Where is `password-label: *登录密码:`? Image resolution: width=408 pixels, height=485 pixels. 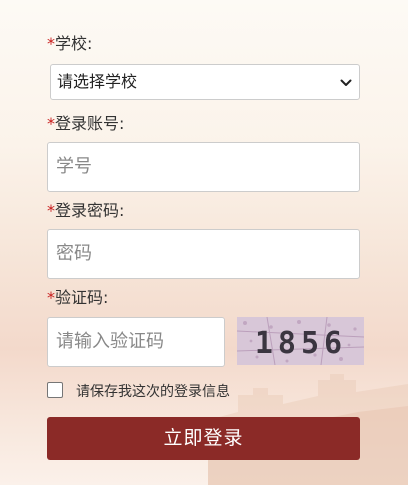
password-label: *登录密码: is located at coordinates (85, 211).